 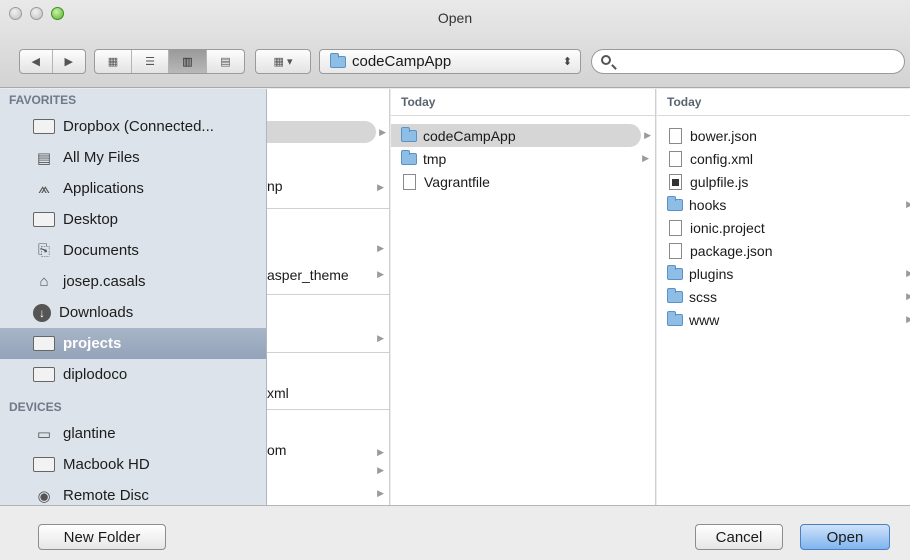 I want to click on column-row: ▶, so click(x=326, y=132).